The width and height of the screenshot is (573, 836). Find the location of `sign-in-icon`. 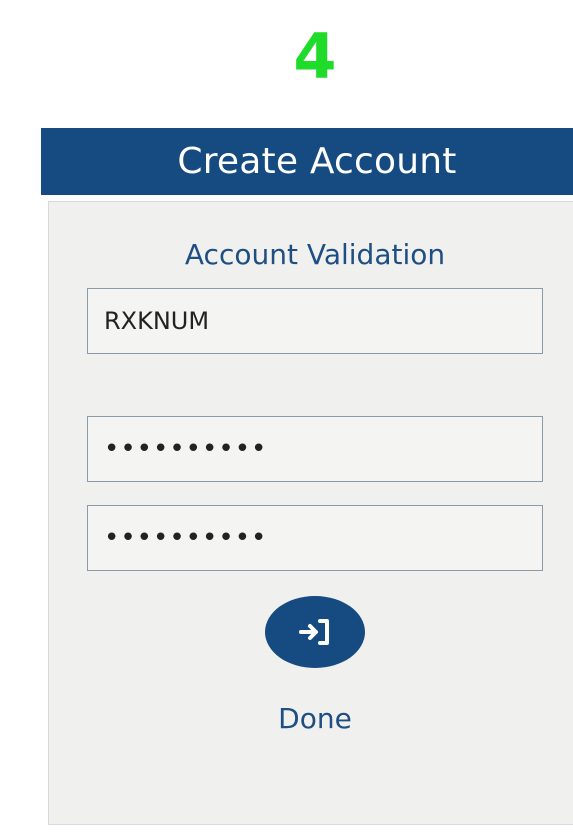

sign-in-icon is located at coordinates (315, 632).